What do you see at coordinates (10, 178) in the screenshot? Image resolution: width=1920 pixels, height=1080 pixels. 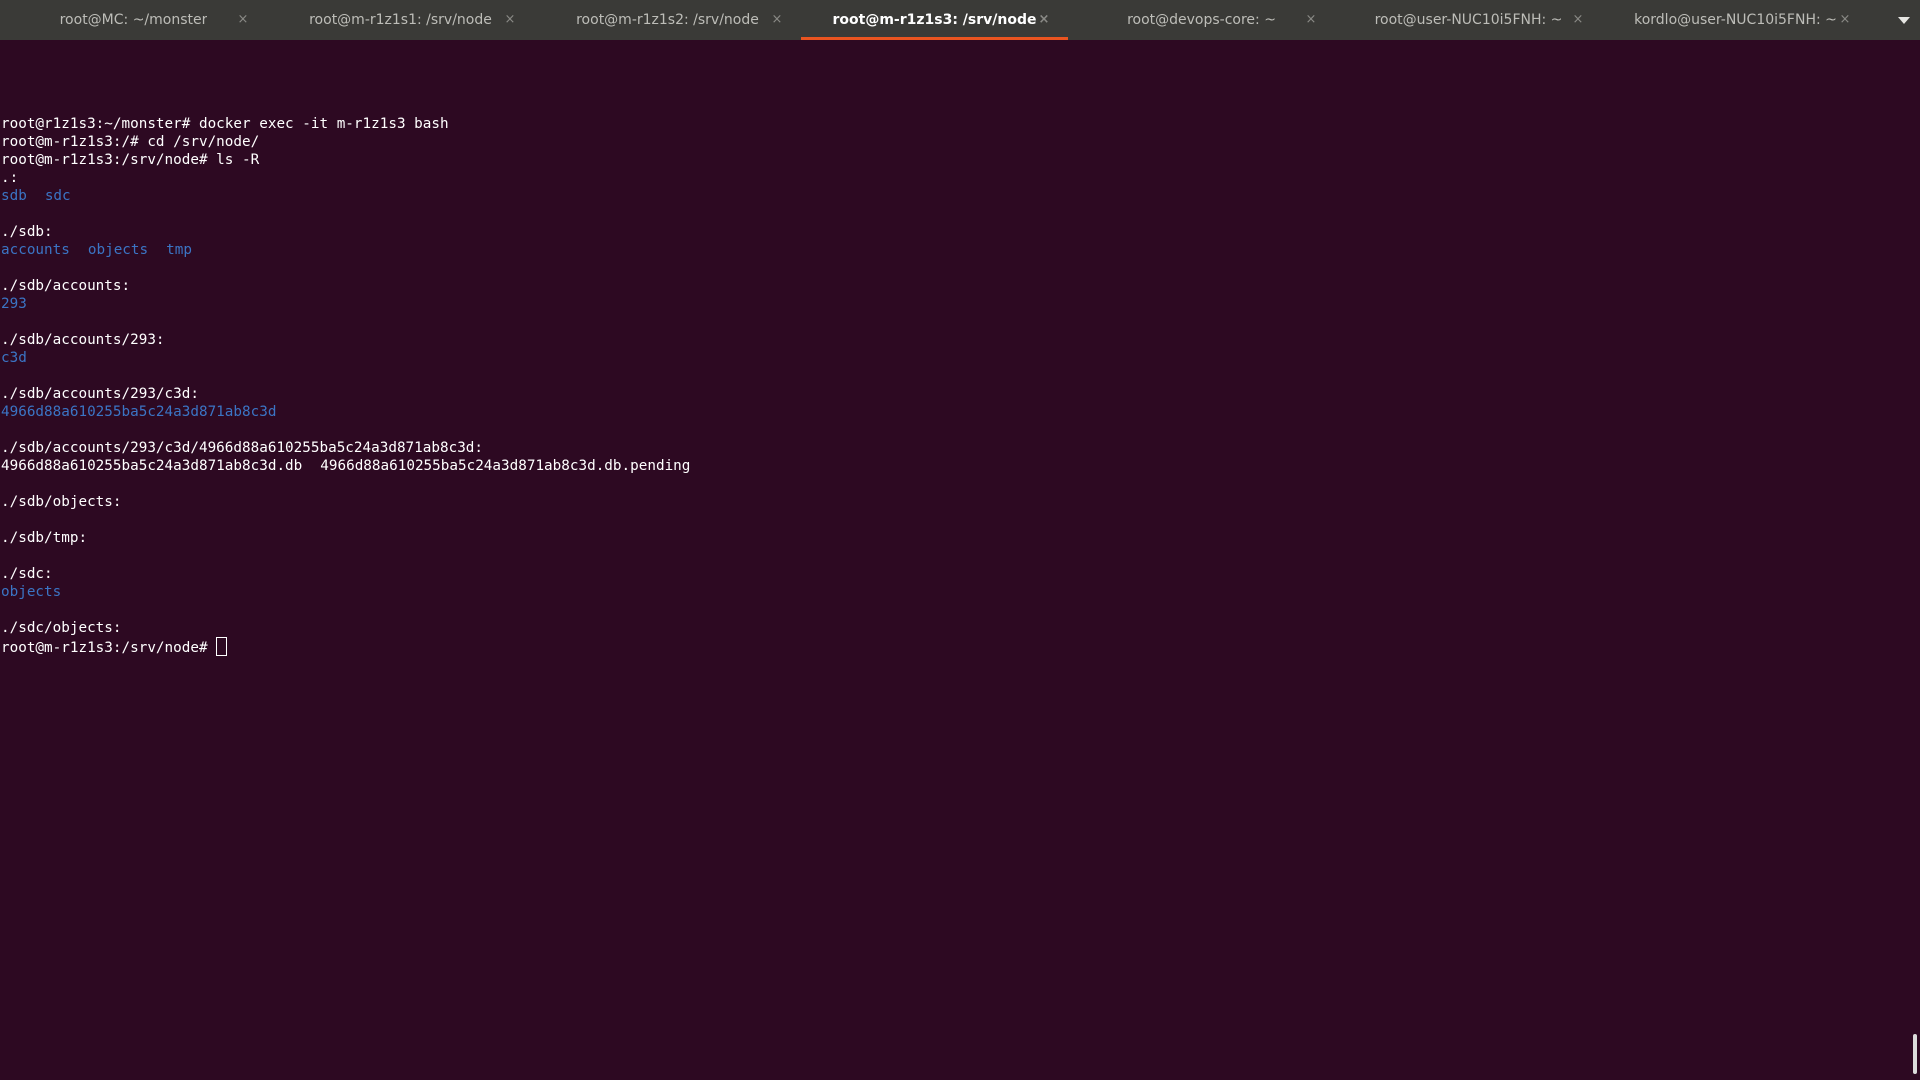 I see `terminal-line: .:` at bounding box center [10, 178].